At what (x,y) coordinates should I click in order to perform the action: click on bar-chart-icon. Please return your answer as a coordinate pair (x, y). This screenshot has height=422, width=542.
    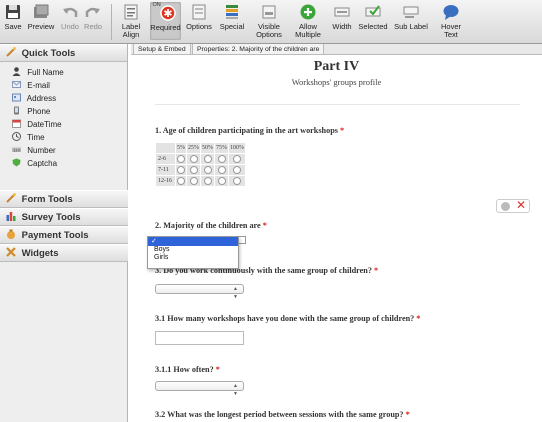
    Looking at the image, I should click on (11, 215).